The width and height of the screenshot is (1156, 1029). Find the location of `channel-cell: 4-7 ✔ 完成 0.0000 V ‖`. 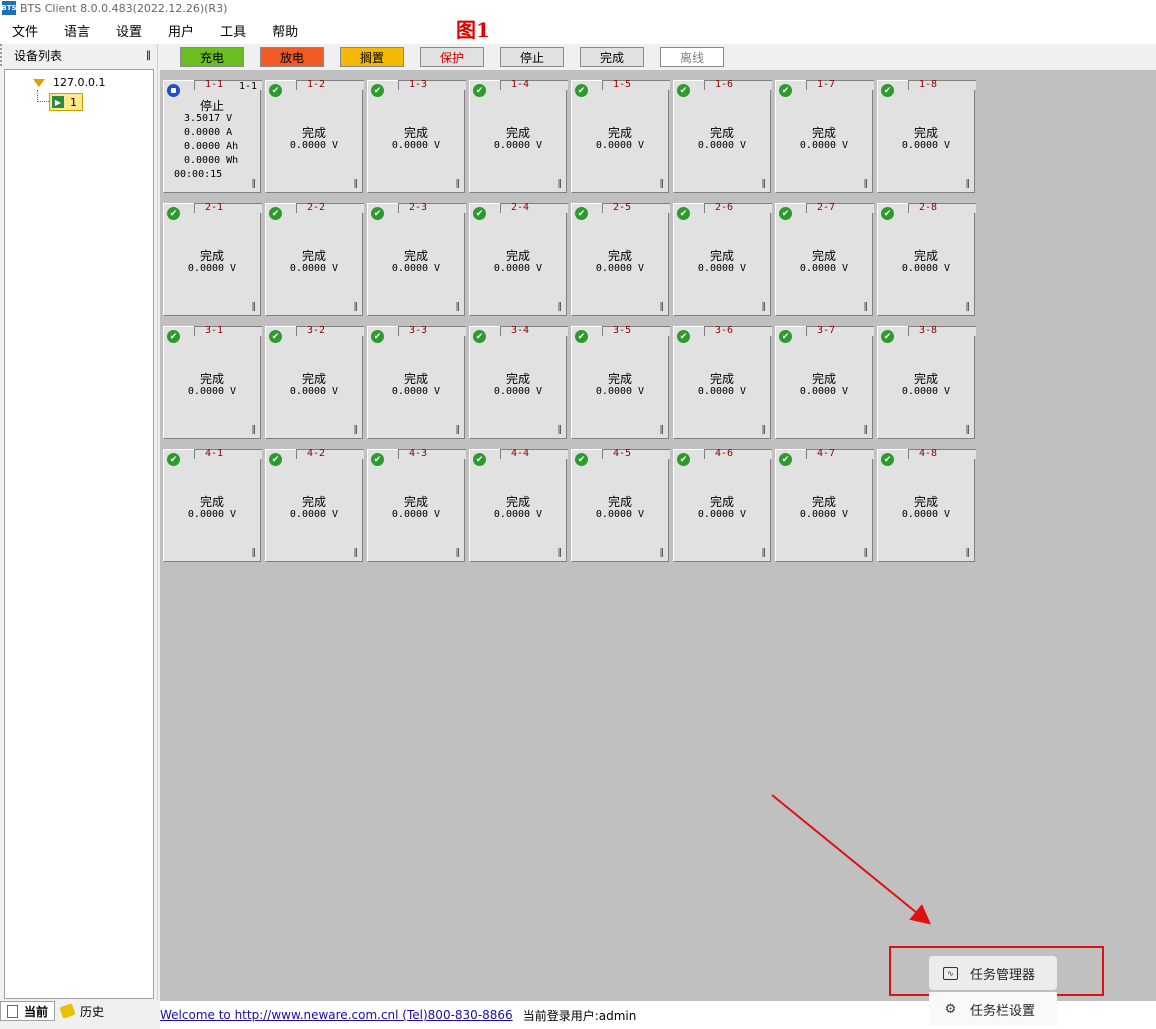

channel-cell: 4-7 ✔ 完成 0.0000 V ‖ is located at coordinates (824, 505).